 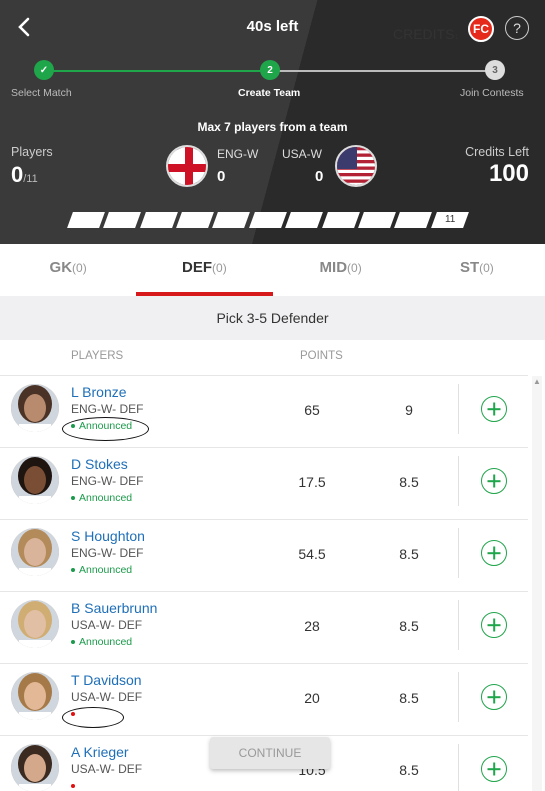 I want to click on player-name: T Davidson, so click(x=106, y=680).